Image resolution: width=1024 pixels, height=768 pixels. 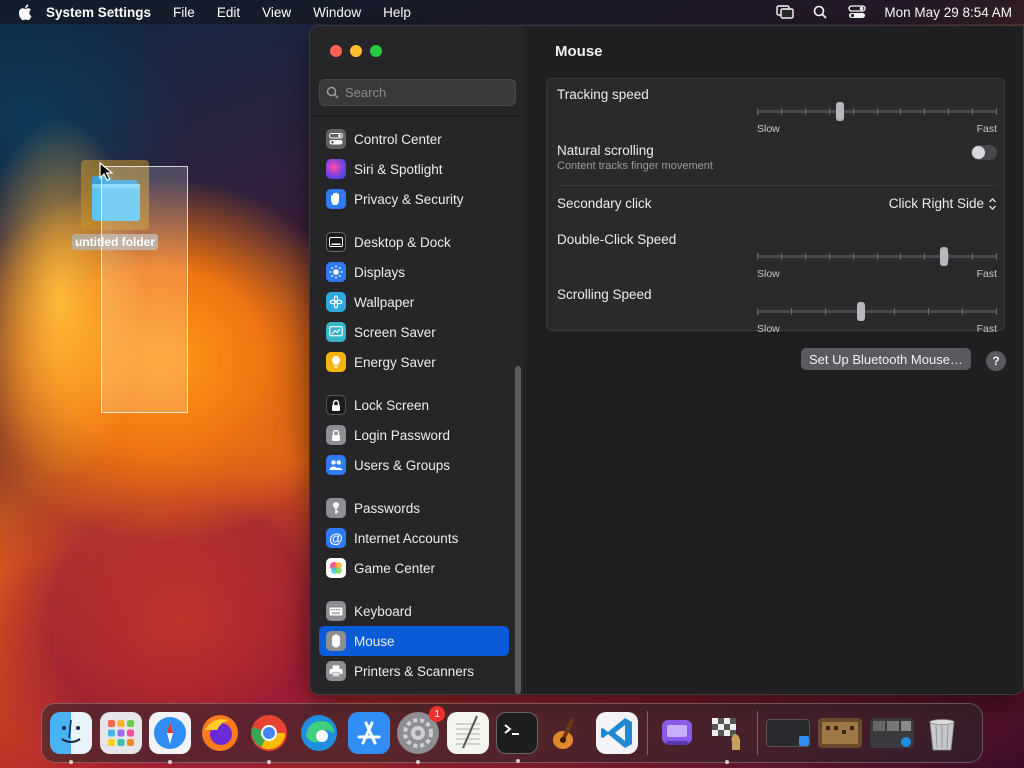 What do you see at coordinates (336, 671) in the screenshot?
I see `printer-icon` at bounding box center [336, 671].